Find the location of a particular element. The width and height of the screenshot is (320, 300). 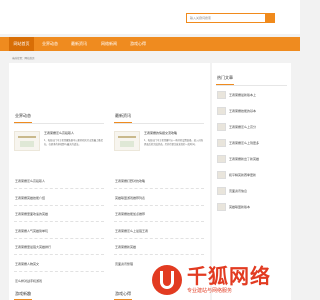

search-input: 输入关键词搜索 is located at coordinates (226, 18).